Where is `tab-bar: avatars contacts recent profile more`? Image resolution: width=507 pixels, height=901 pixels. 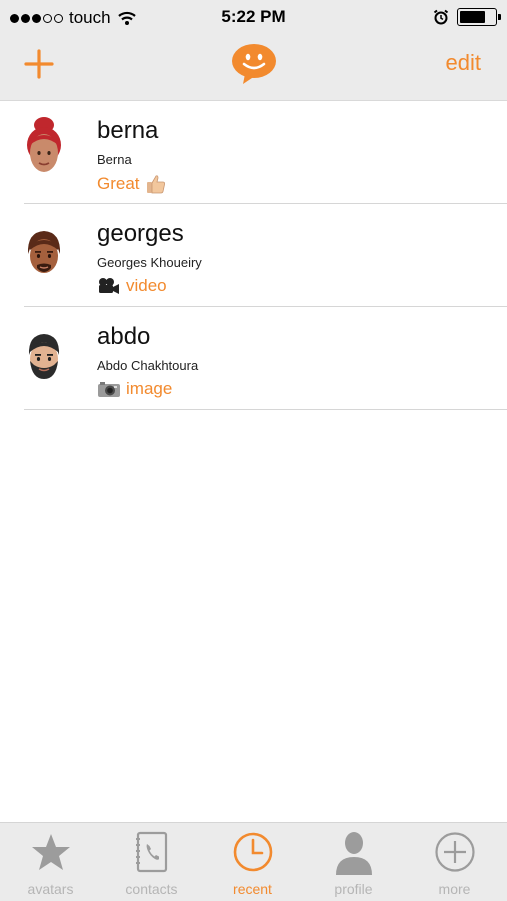 tab-bar: avatars contacts recent profile more is located at coordinates (253, 861).